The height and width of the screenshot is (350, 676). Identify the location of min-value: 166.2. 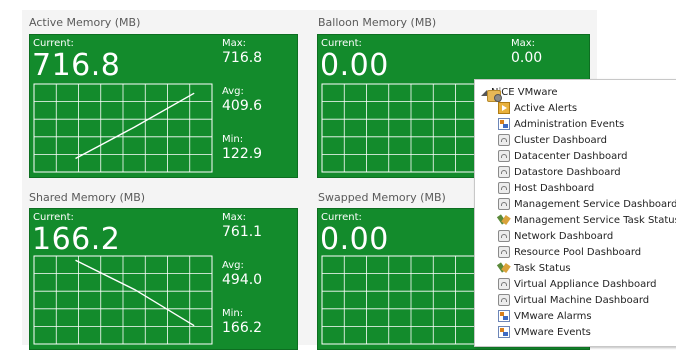
(242, 328).